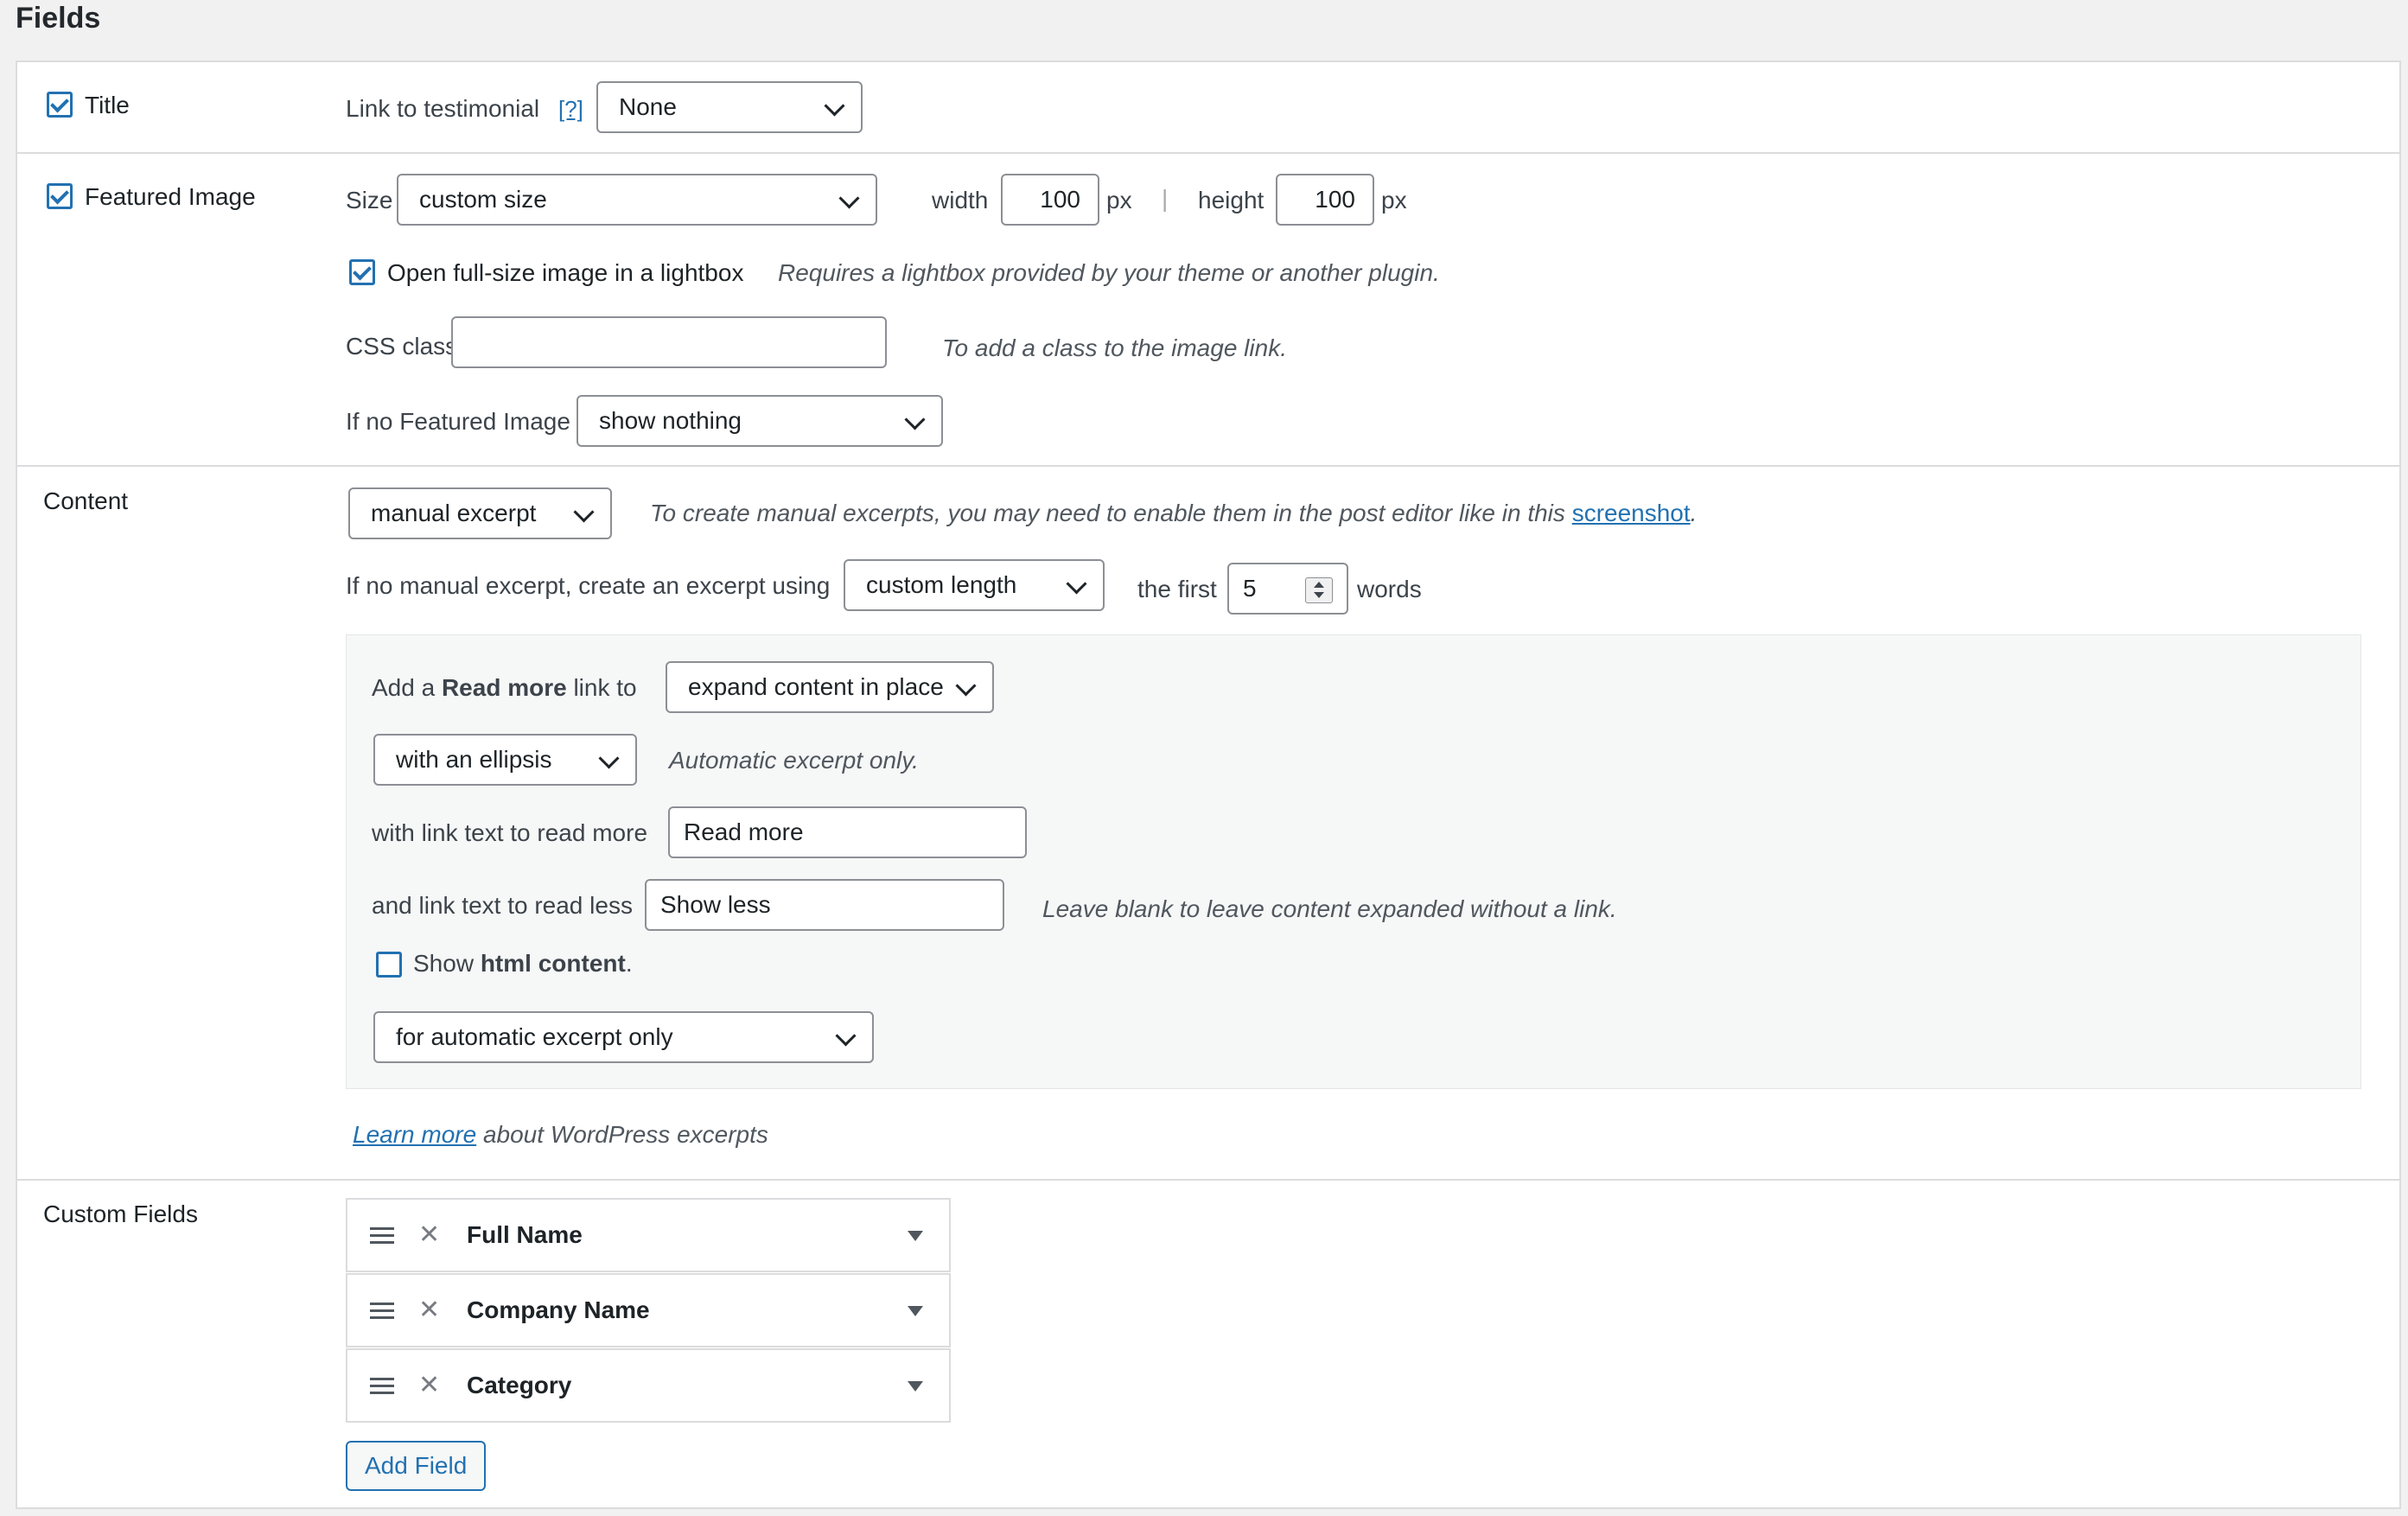  Describe the element at coordinates (170, 197) in the screenshot. I see `featured-image-label: Featured Image` at that location.